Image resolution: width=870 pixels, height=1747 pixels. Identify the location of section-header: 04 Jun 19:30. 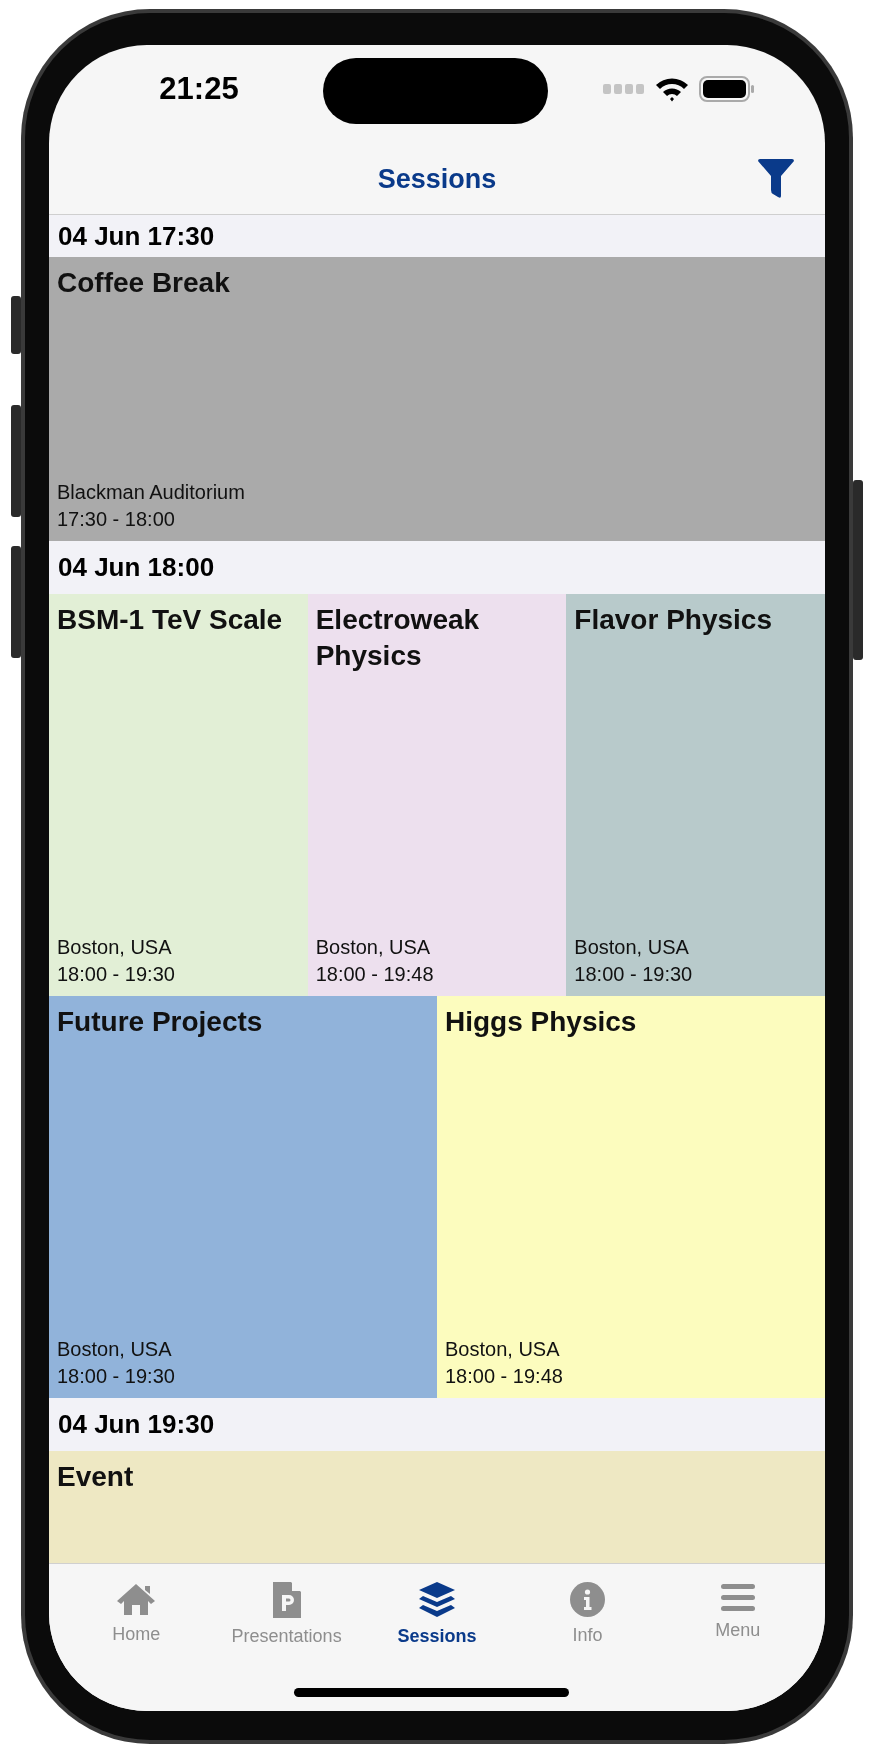
(437, 1424).